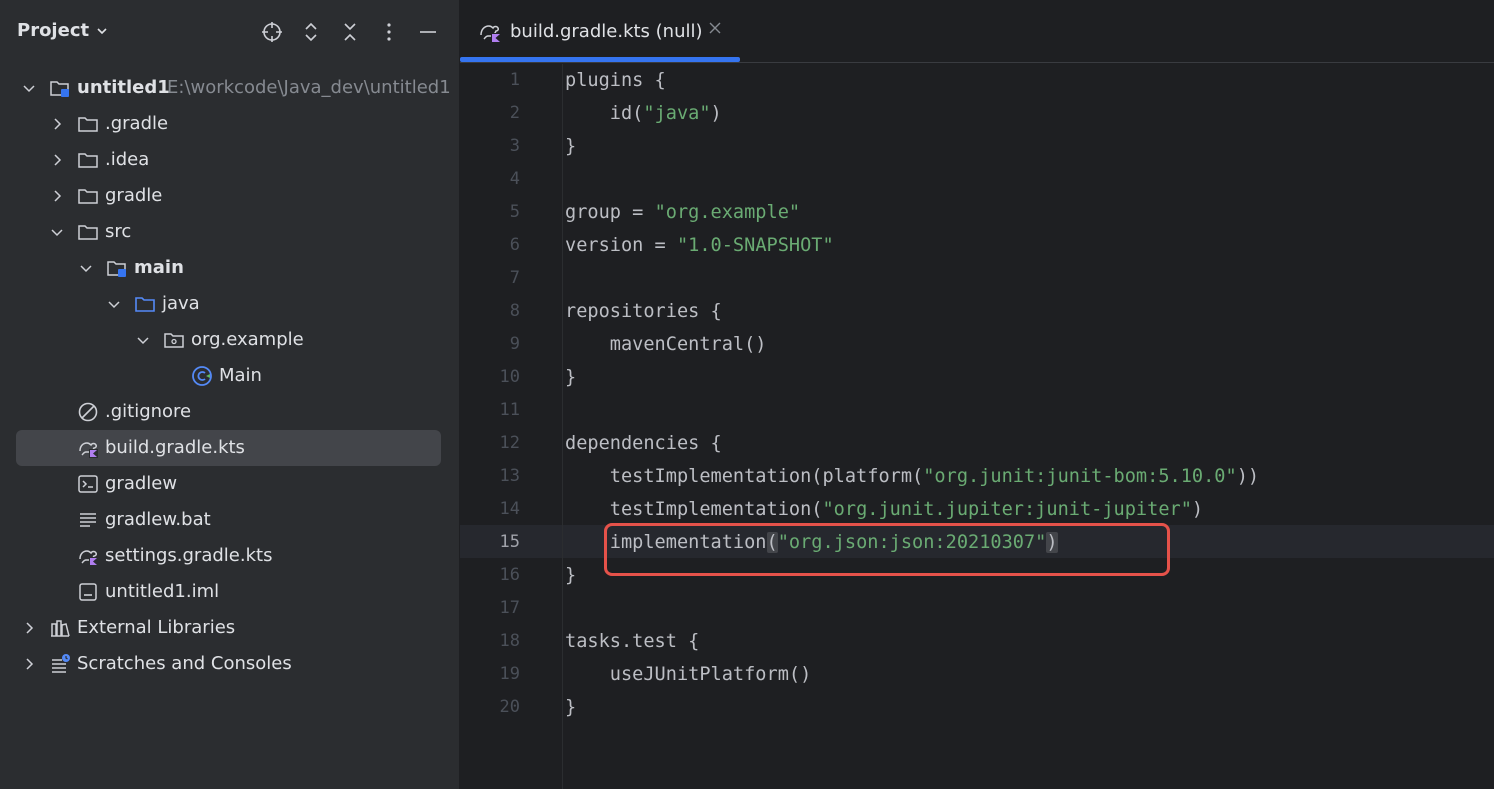 The image size is (1494, 789). Describe the element at coordinates (509, 575) in the screenshot. I see `line-number: 16` at that location.